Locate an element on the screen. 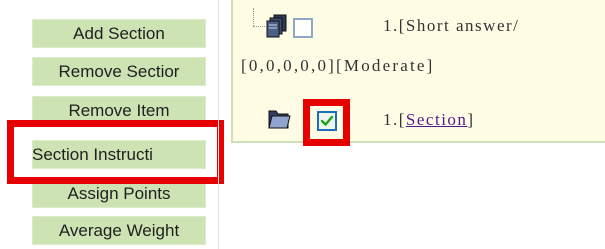 This screenshot has height=249, width=605. item-title-text: [Short answer/ is located at coordinates (459, 25).